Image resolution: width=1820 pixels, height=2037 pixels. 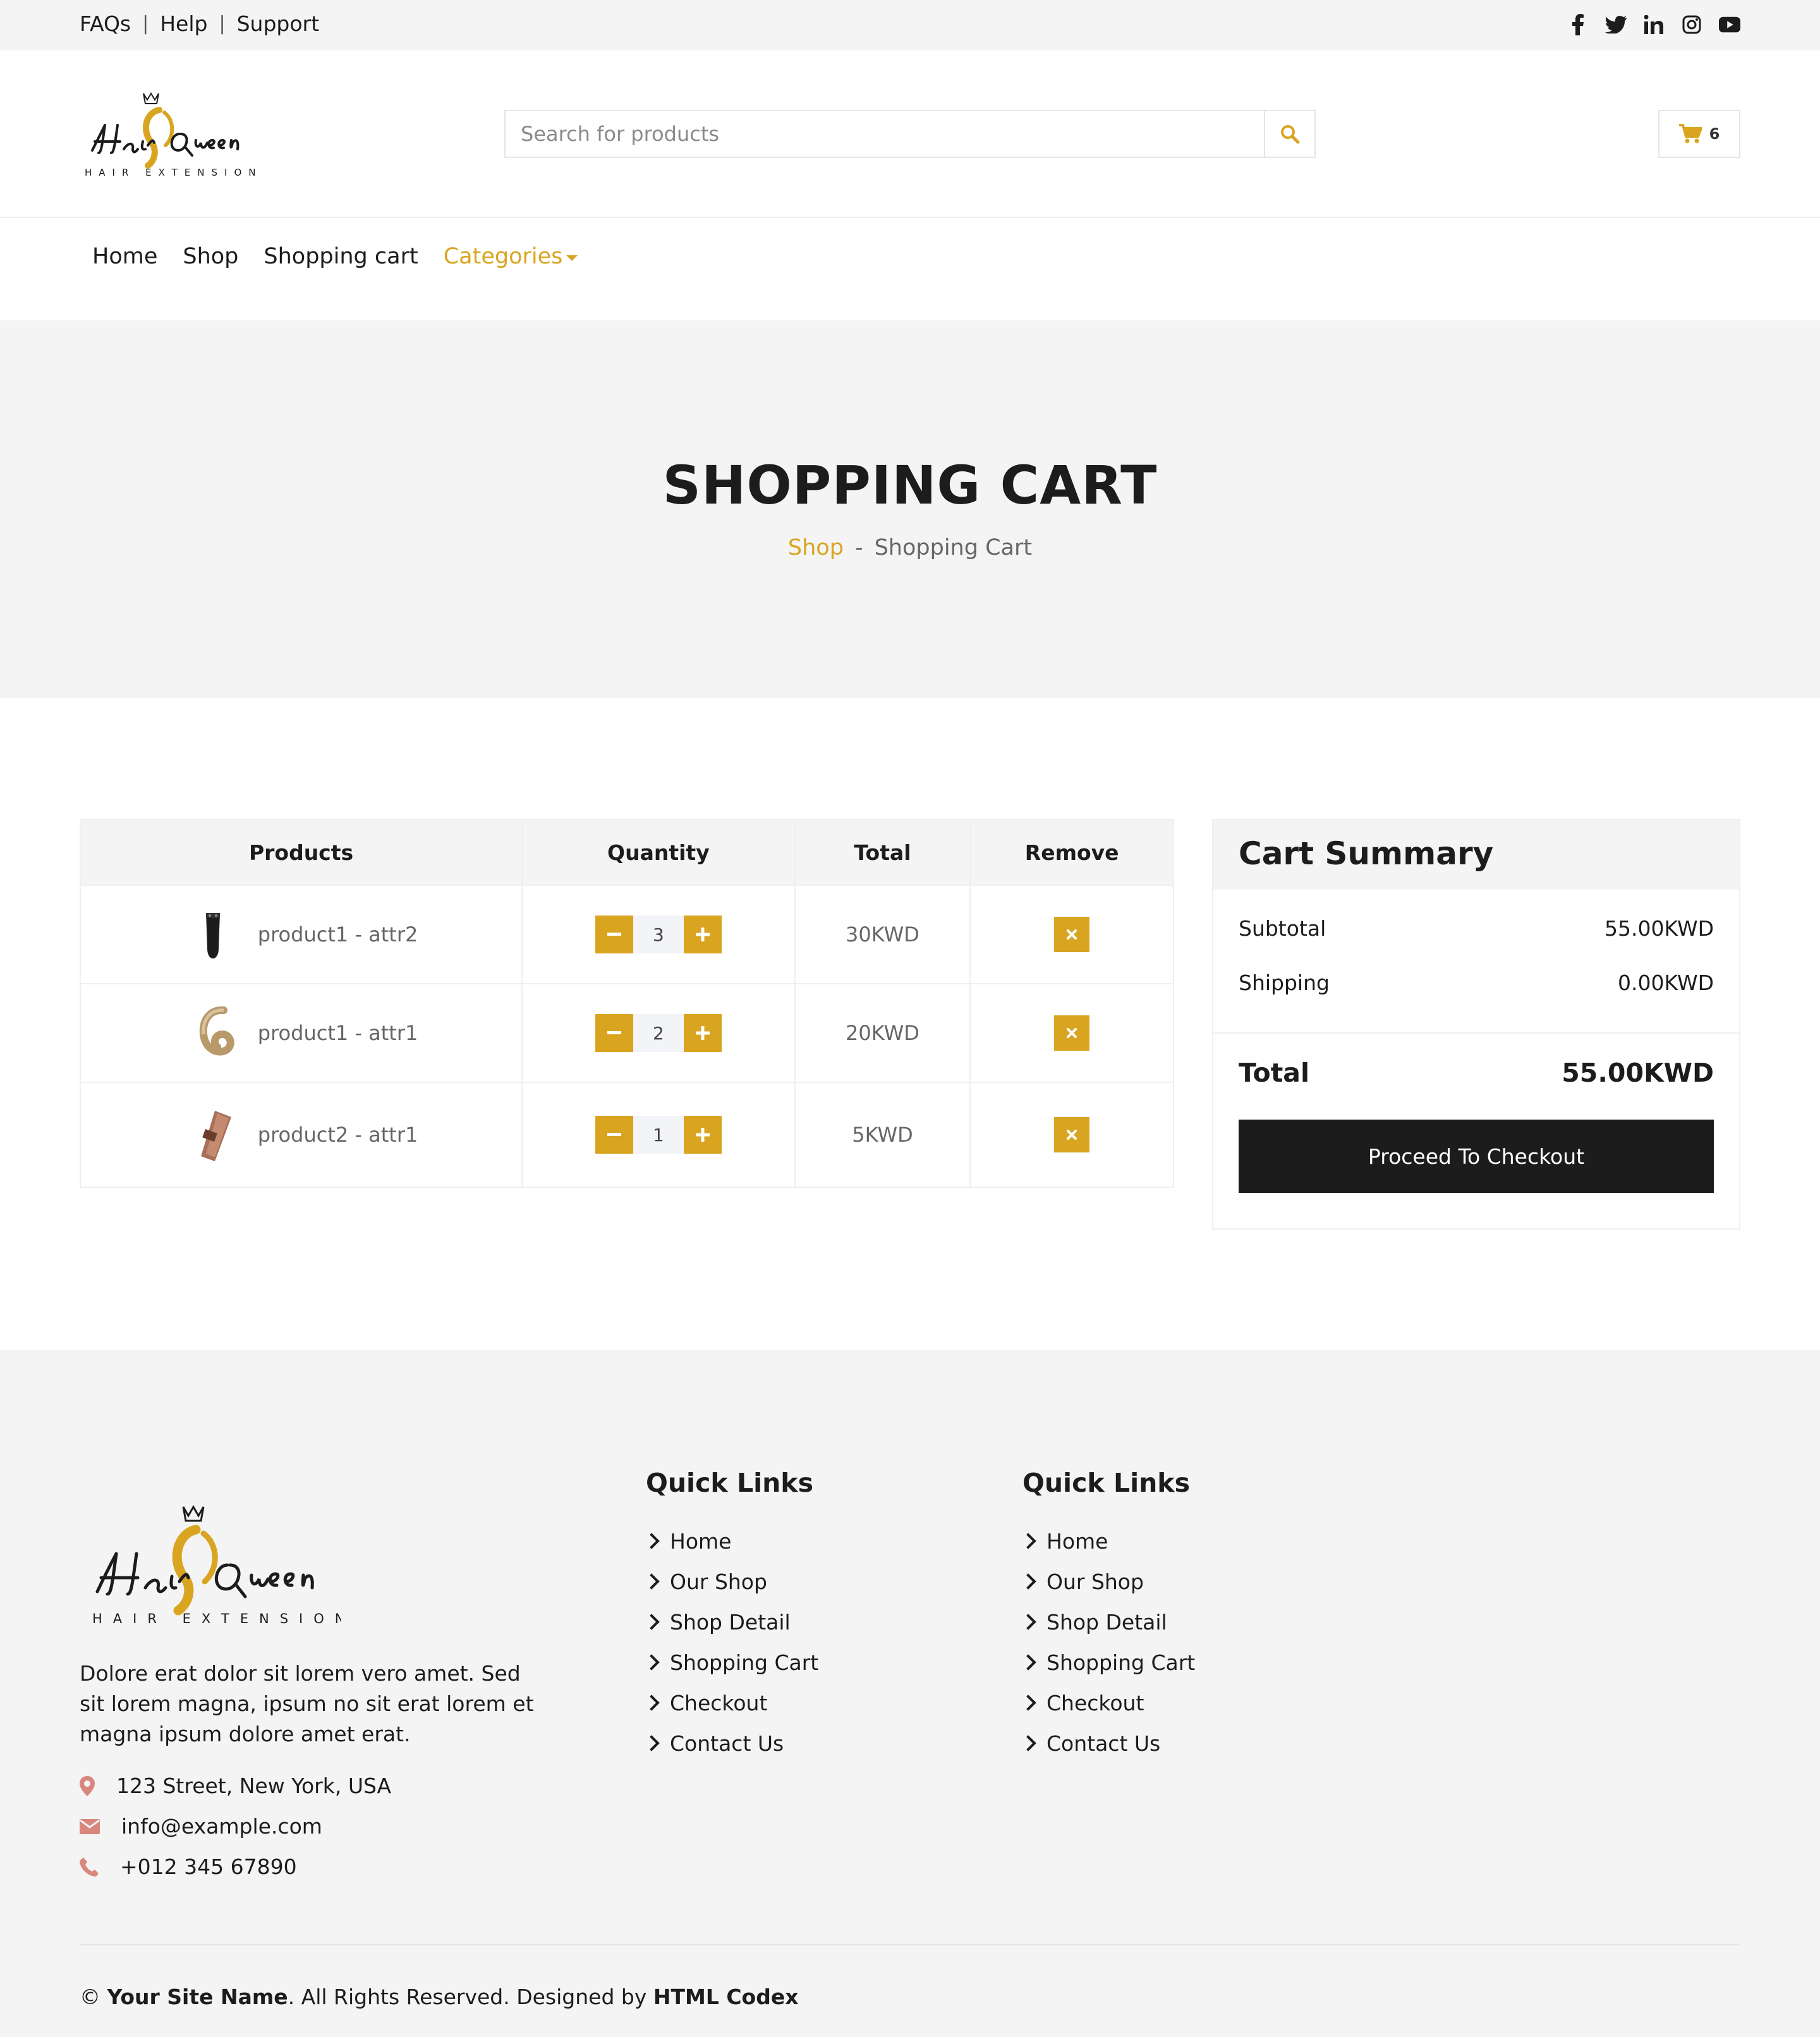 I want to click on quantity-value: 1, so click(x=658, y=1135).